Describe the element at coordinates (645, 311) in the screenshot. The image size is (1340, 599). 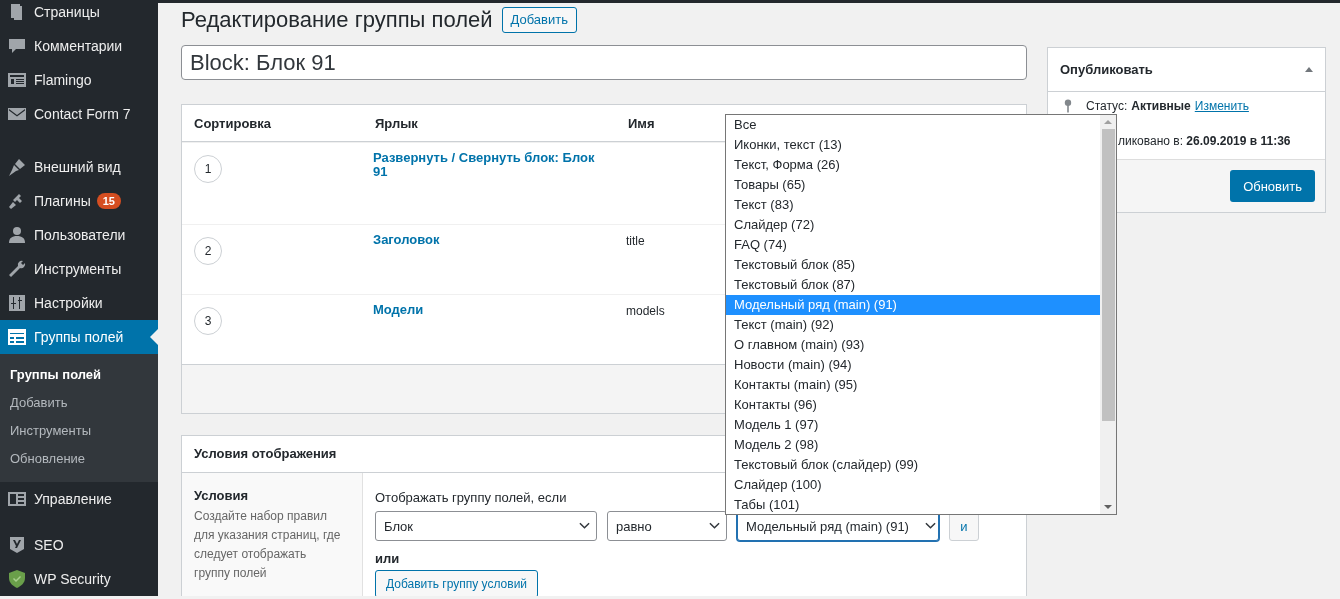
I see `field-name: models` at that location.